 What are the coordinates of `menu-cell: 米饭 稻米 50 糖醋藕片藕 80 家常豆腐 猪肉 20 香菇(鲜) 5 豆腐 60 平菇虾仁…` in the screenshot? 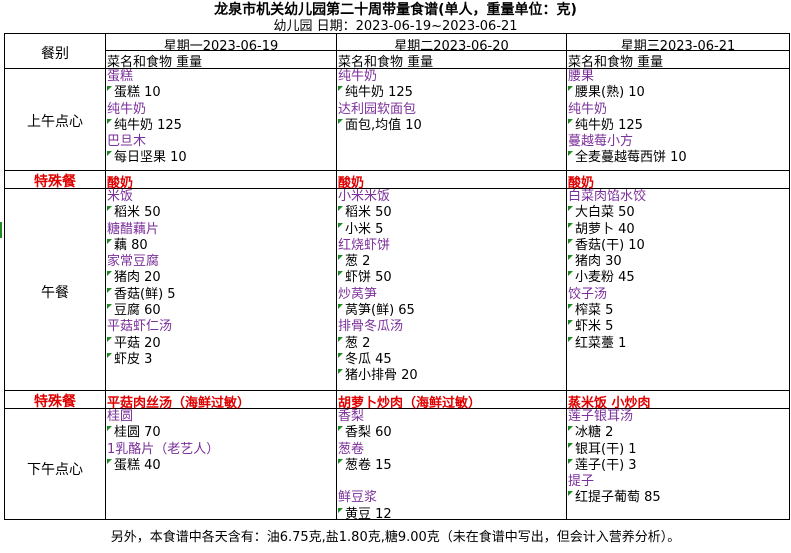 It's located at (221, 289).